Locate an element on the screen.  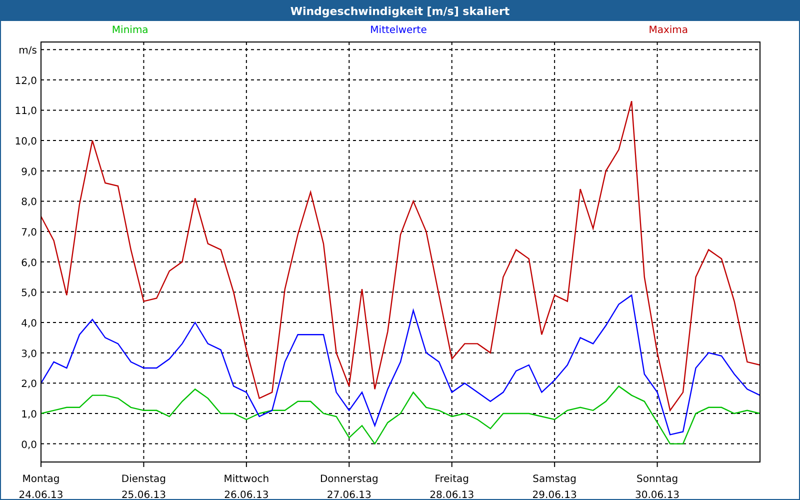
y-tick-label: 7,0 is located at coordinates (29, 233).